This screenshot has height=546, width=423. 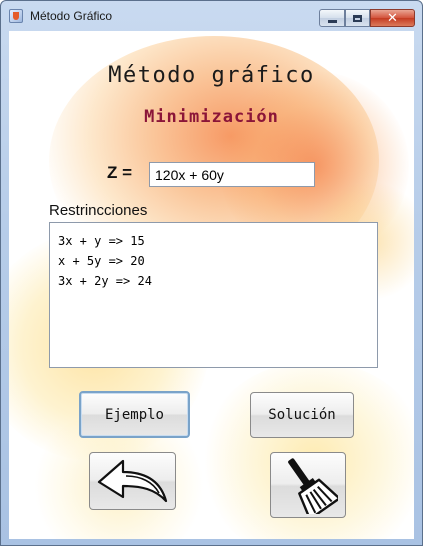 I want to click on example-button: Ejemplo, so click(x=134, y=414).